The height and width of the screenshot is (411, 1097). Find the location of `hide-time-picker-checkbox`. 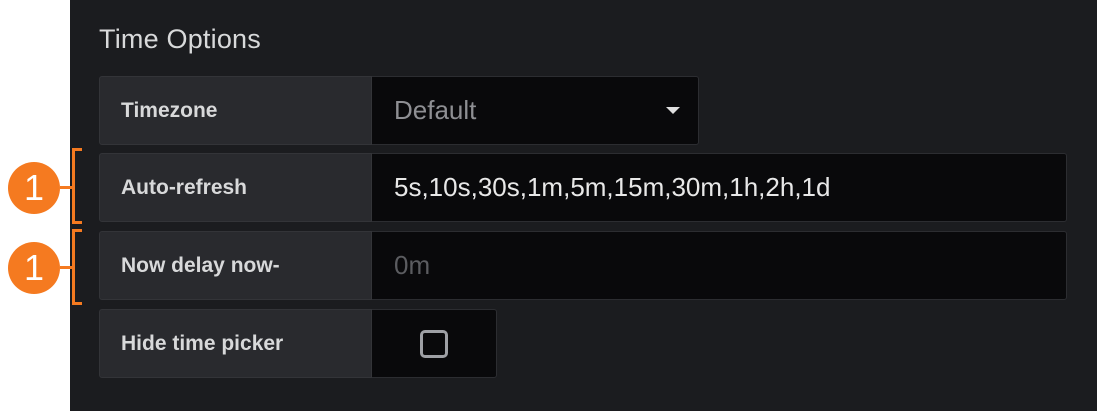

hide-time-picker-checkbox is located at coordinates (434, 343).